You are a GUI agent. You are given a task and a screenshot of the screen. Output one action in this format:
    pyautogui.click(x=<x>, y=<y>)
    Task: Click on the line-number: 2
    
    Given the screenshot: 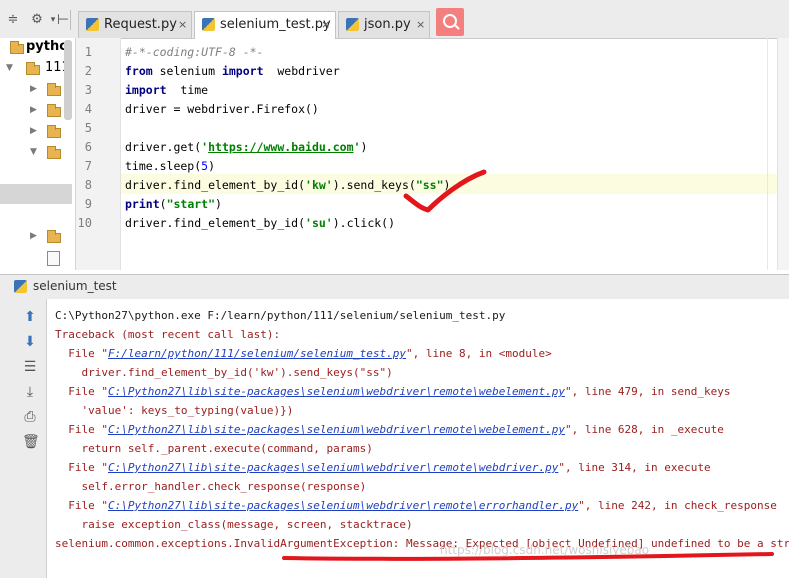 What is the action you would take?
    pyautogui.click(x=88, y=71)
    